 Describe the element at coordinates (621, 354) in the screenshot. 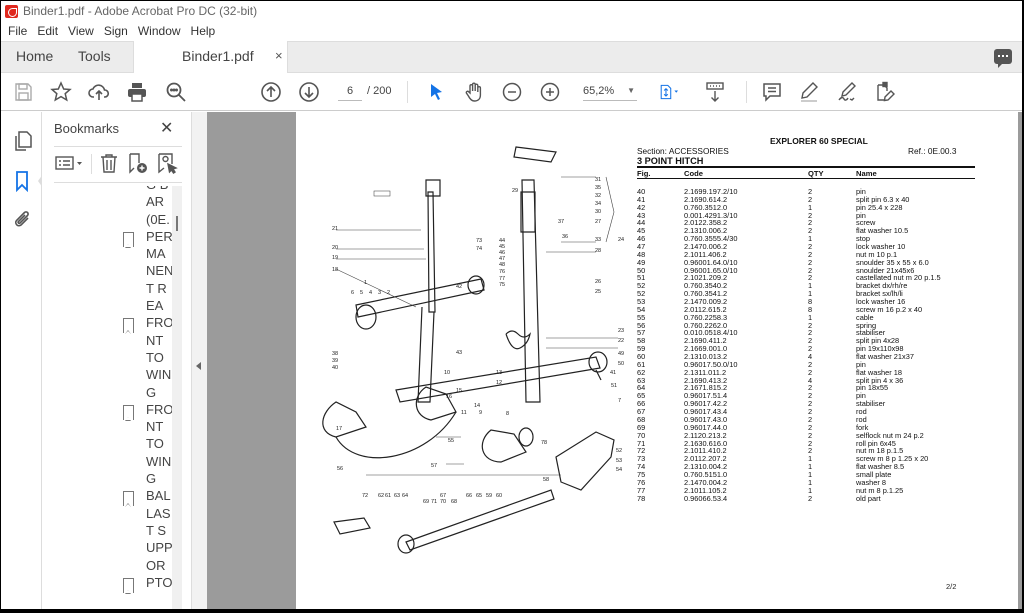

I see `diagram-callout-label: 49` at that location.